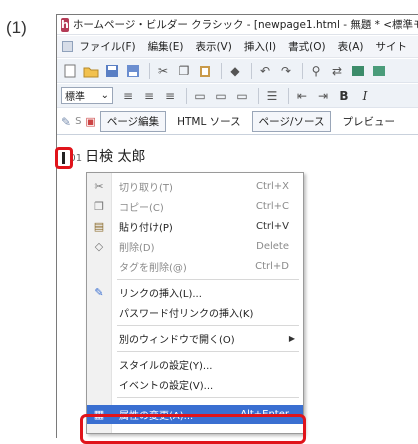 This screenshot has height=444, width=418. What do you see at coordinates (133, 71) in the screenshot?
I see `save-all-icon` at bounding box center [133, 71].